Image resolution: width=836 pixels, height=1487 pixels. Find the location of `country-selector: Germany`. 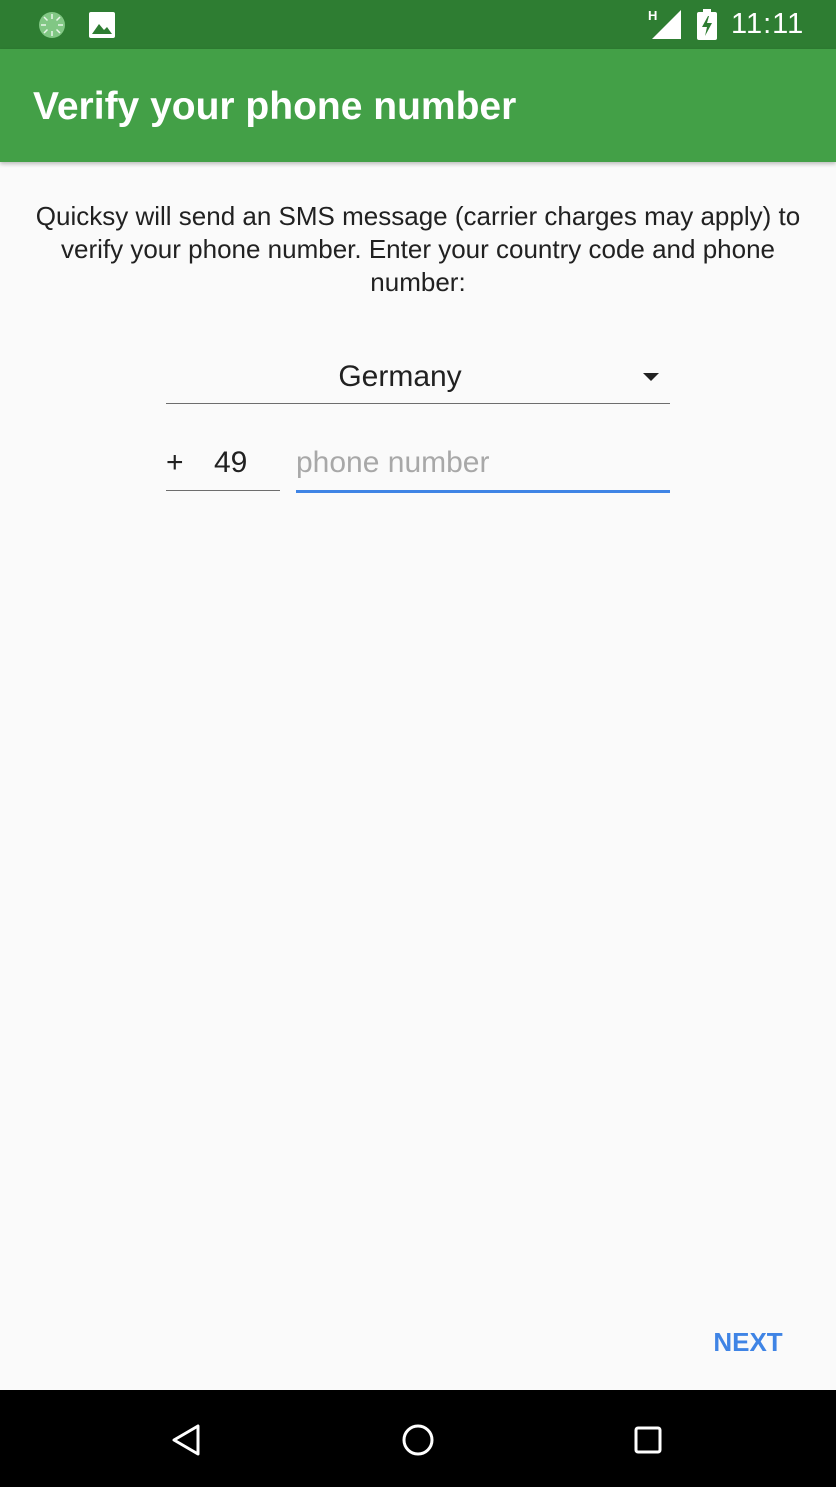

country-selector: Germany is located at coordinates (418, 378).